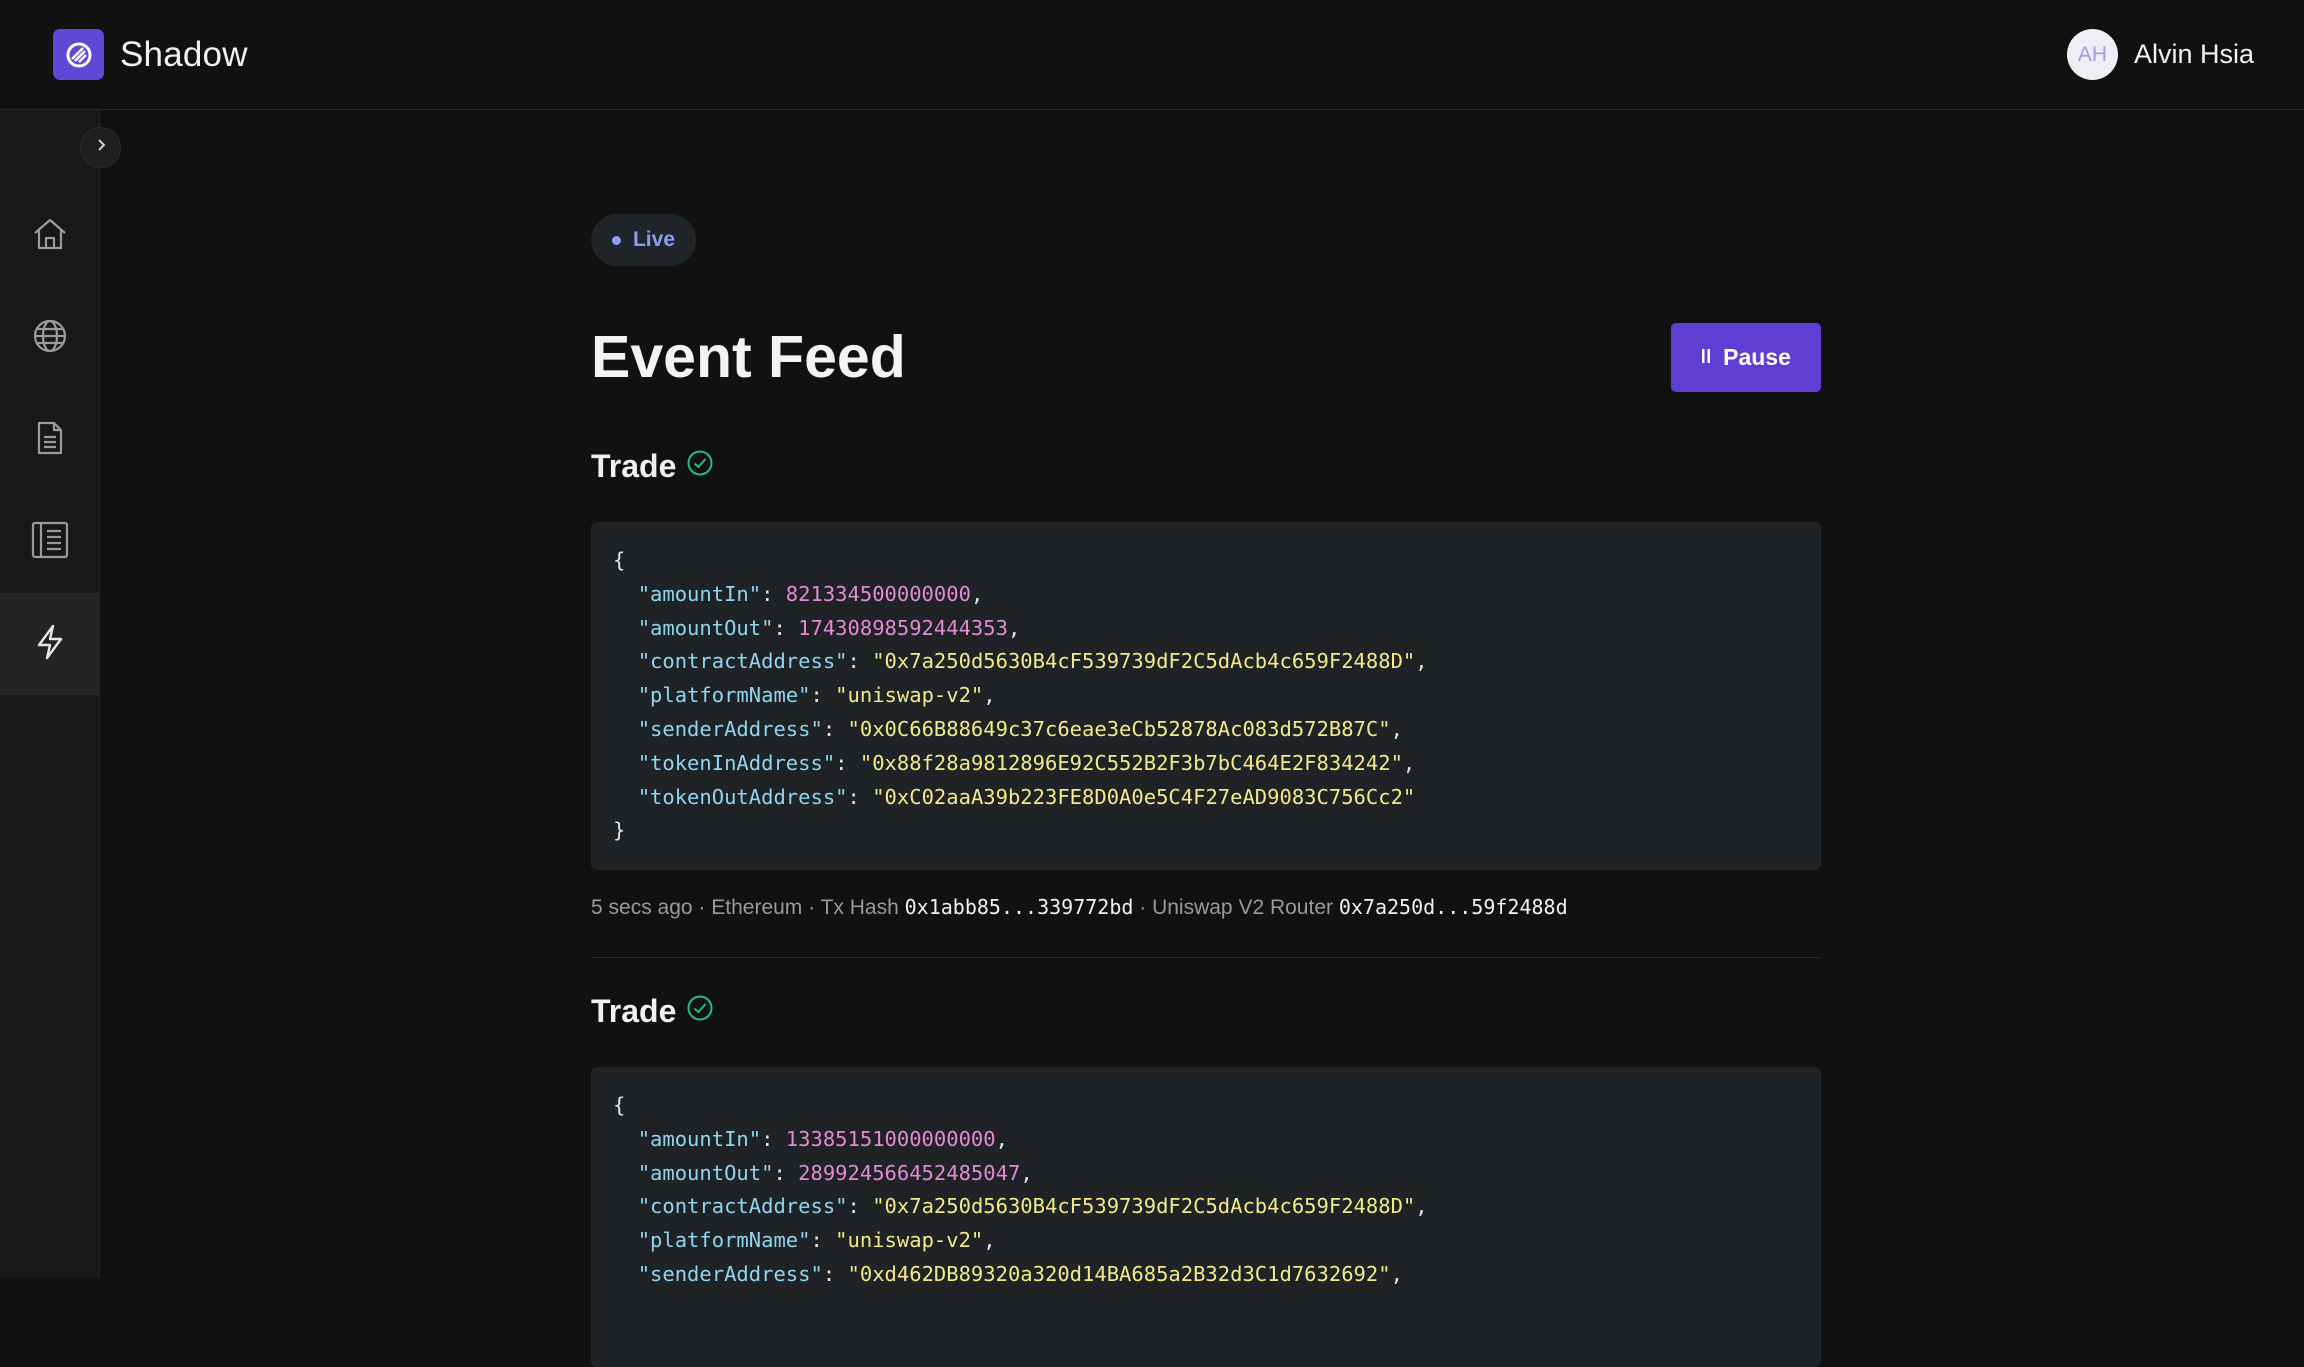 Image resolution: width=2304 pixels, height=1367 pixels. I want to click on sidebar-item-list, so click(50, 542).